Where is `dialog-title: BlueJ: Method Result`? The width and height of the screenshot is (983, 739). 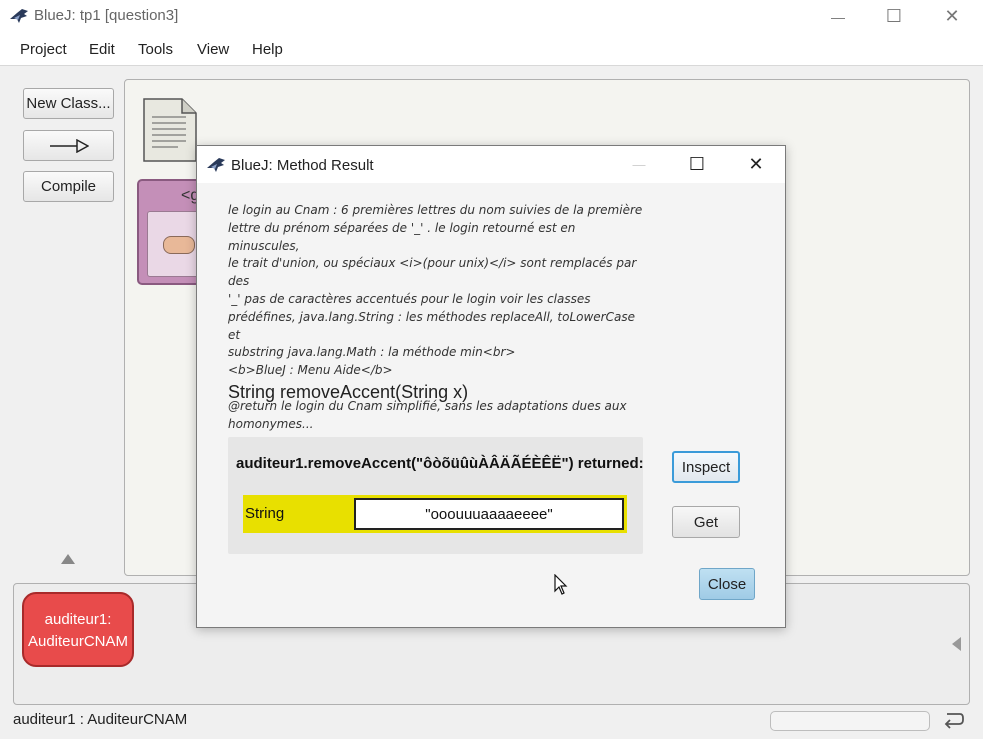 dialog-title: BlueJ: Method Result is located at coordinates (302, 165).